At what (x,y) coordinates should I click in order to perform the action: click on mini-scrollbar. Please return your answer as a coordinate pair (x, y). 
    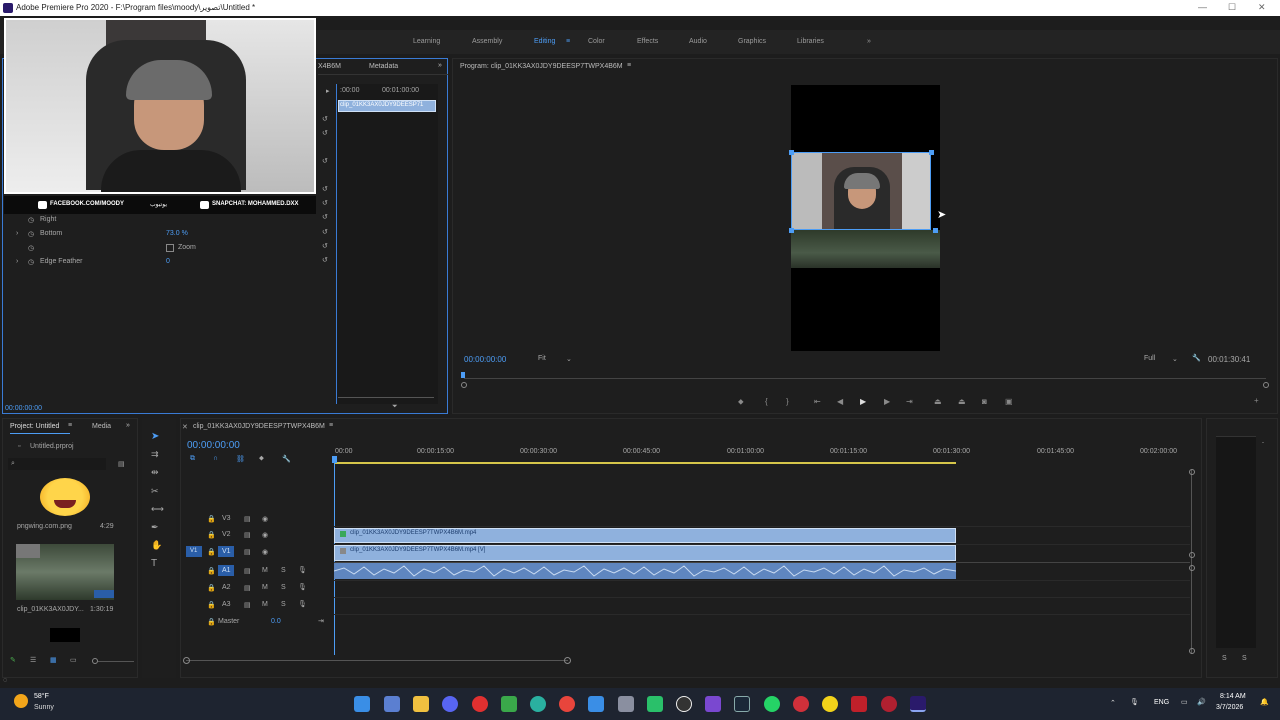
    Looking at the image, I should click on (386, 397).